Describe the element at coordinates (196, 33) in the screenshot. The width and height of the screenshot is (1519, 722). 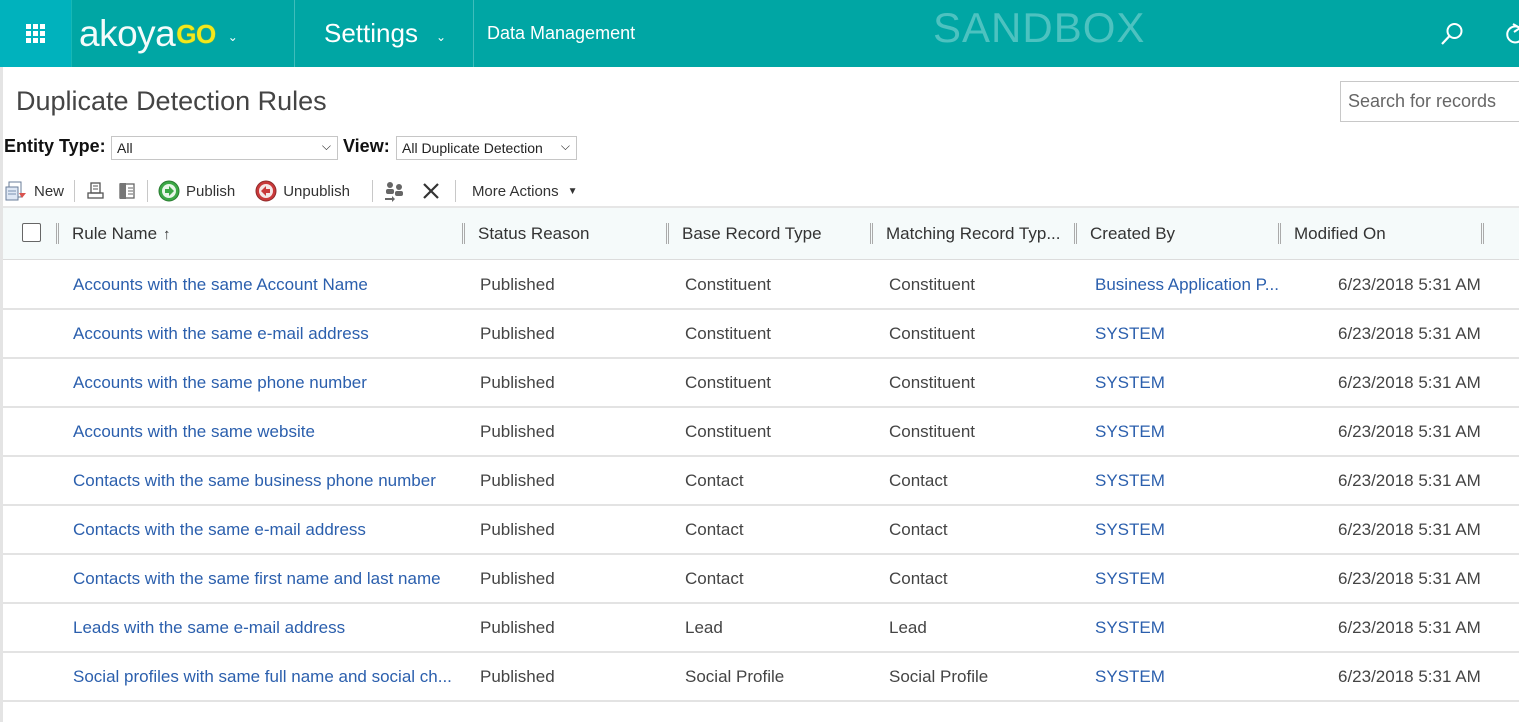
I see `brand-logo-accent: GO` at that location.